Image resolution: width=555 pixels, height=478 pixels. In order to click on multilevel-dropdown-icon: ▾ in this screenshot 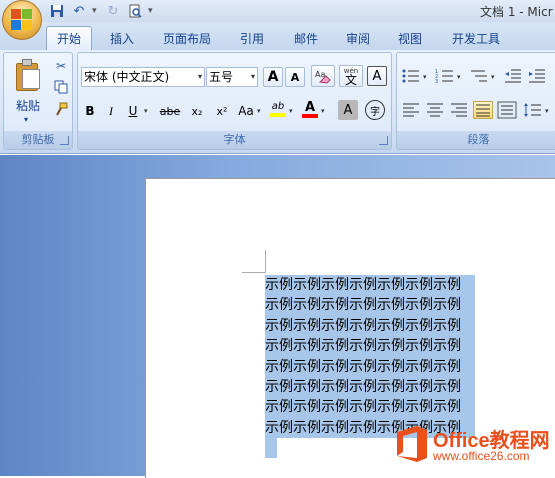, I will do `click(493, 77)`.